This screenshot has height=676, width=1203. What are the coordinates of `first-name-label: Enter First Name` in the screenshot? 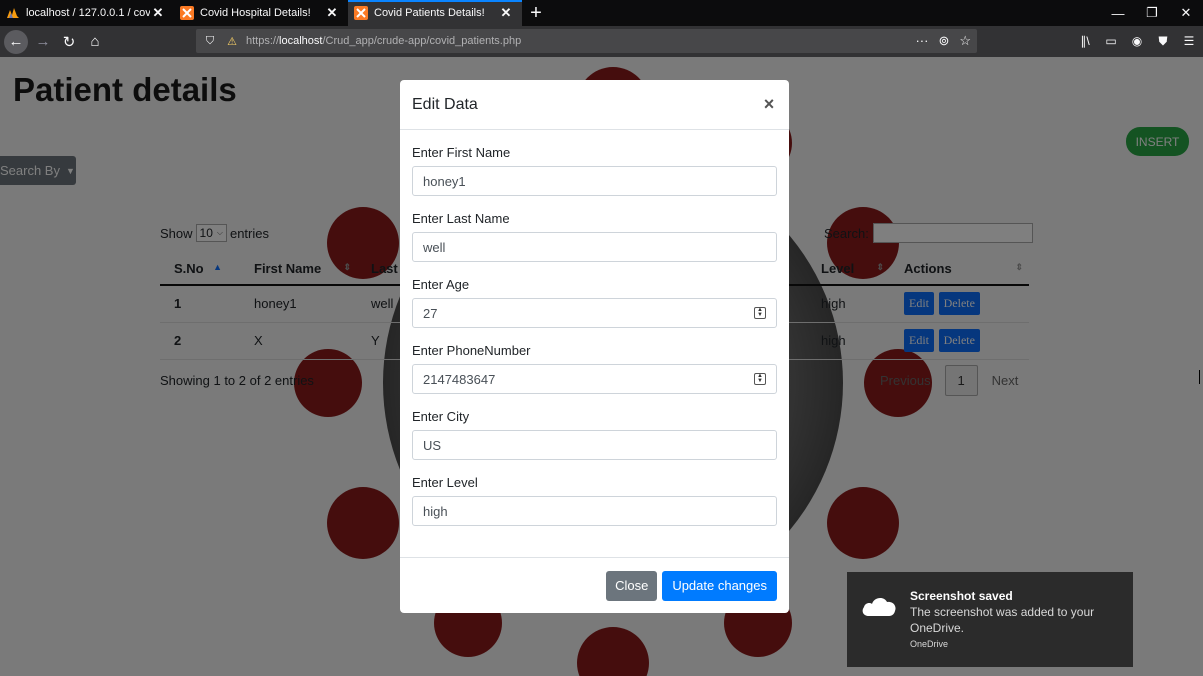 It's located at (461, 152).